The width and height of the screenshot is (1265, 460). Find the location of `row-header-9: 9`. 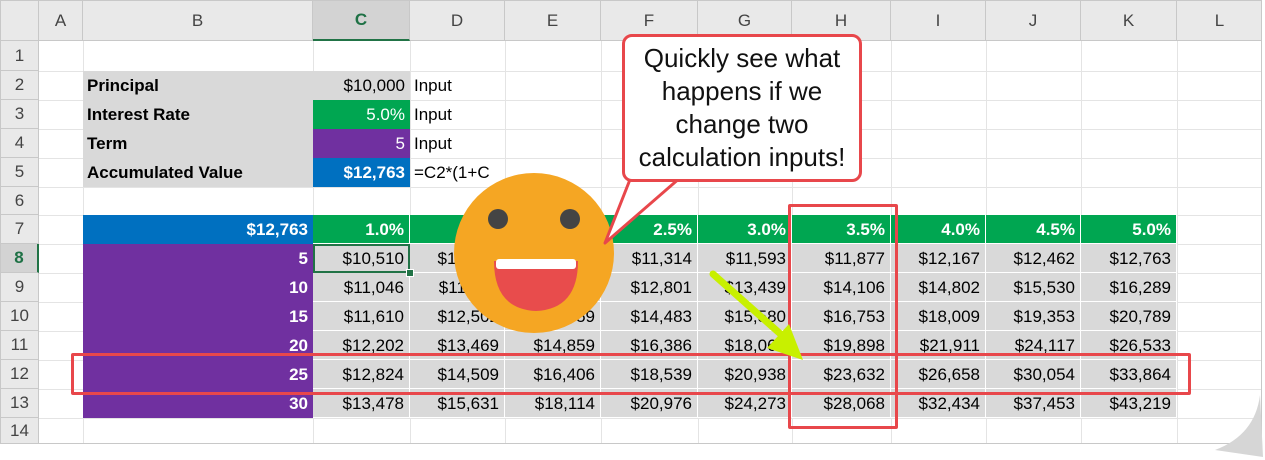

row-header-9: 9 is located at coordinates (20, 287).